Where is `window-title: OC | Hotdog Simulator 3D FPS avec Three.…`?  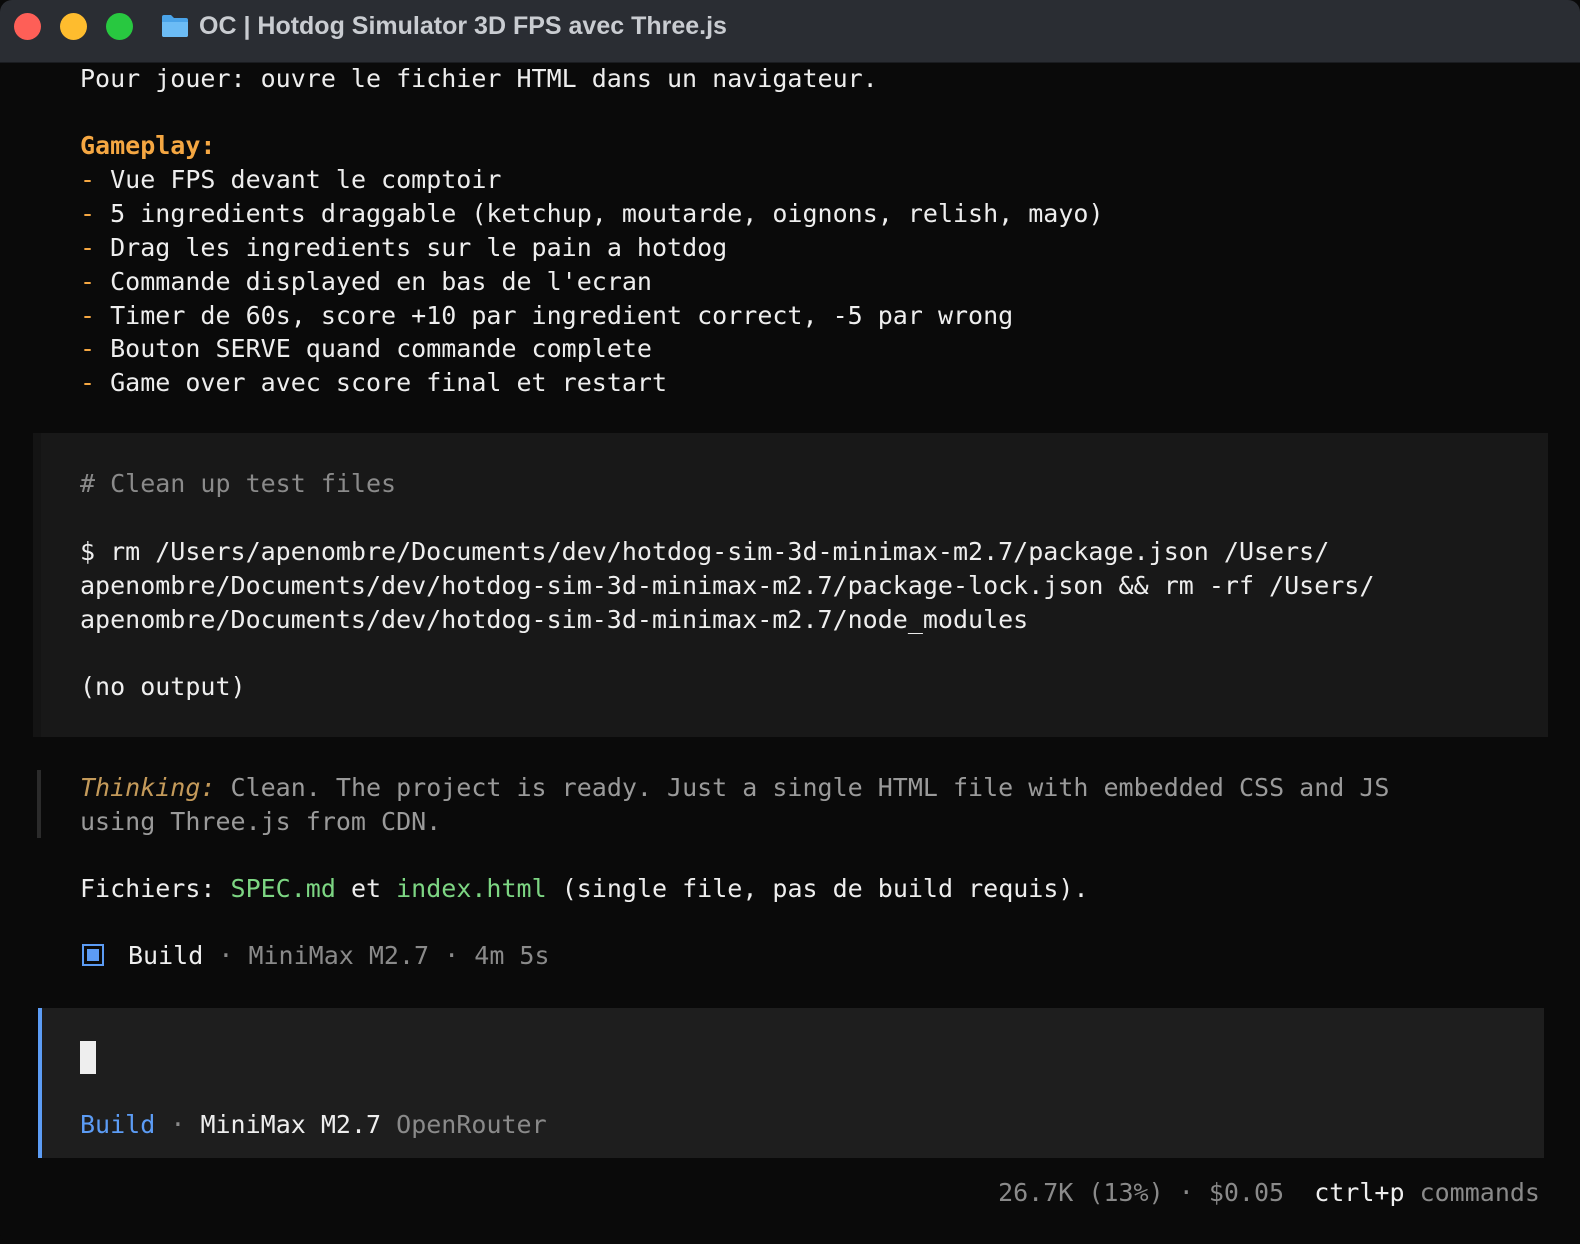
window-title: OC | Hotdog Simulator 3D FPS avec Three.… is located at coordinates (463, 26).